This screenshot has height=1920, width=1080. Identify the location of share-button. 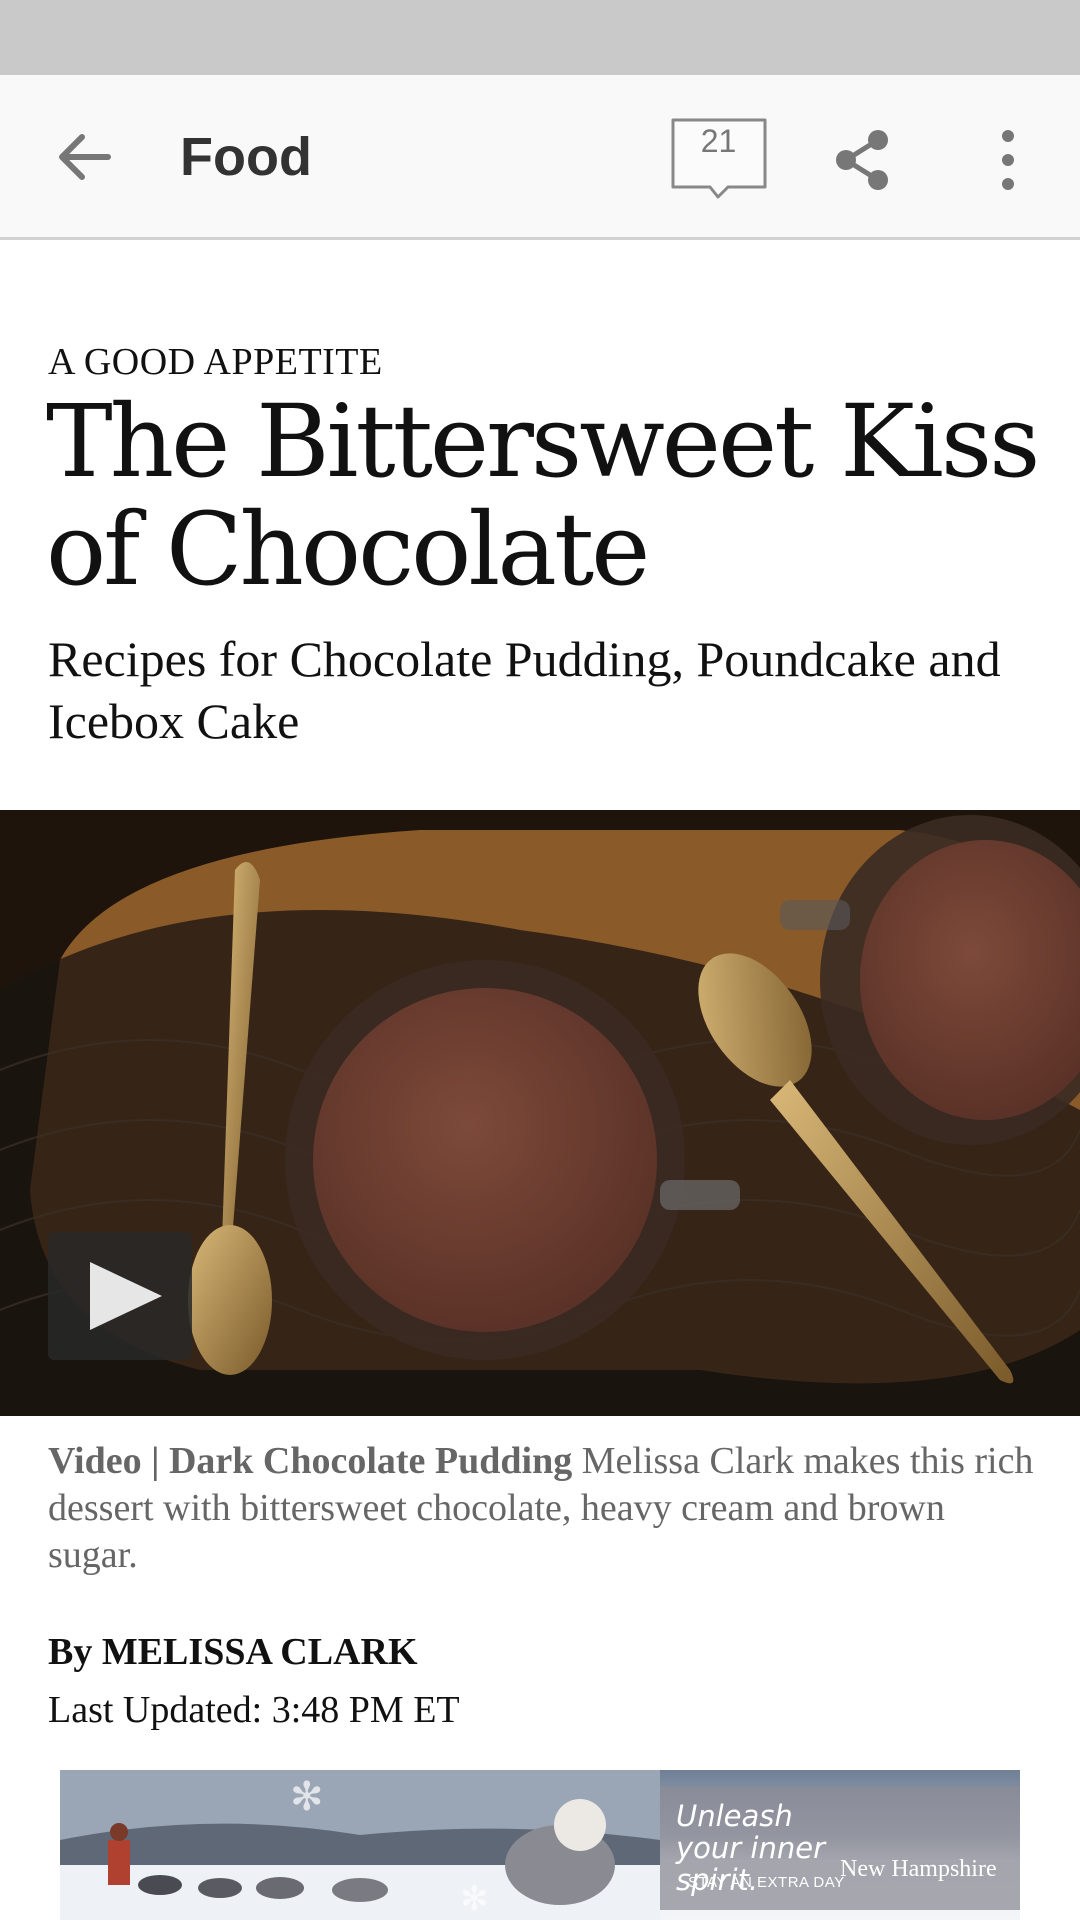
(863, 160).